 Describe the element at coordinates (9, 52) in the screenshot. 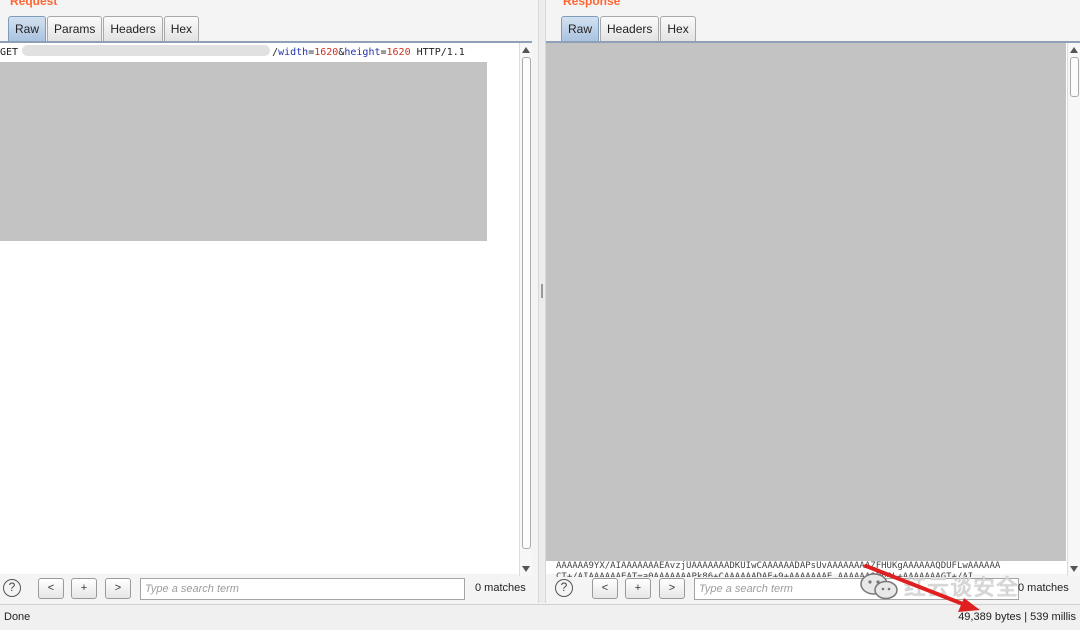

I see `request-method: GET` at that location.